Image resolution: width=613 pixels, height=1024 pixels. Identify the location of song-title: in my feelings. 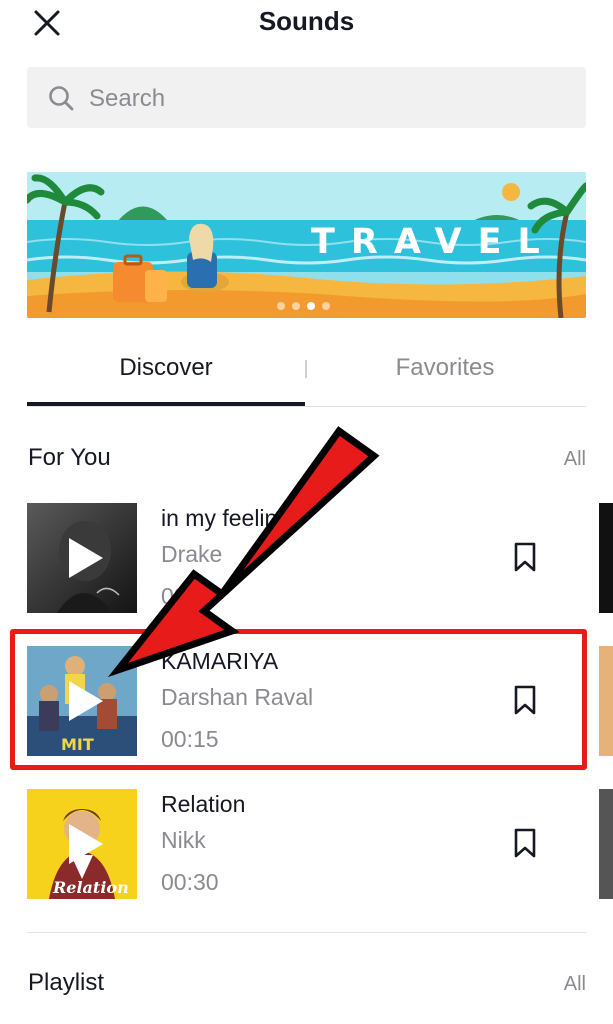
(231, 518).